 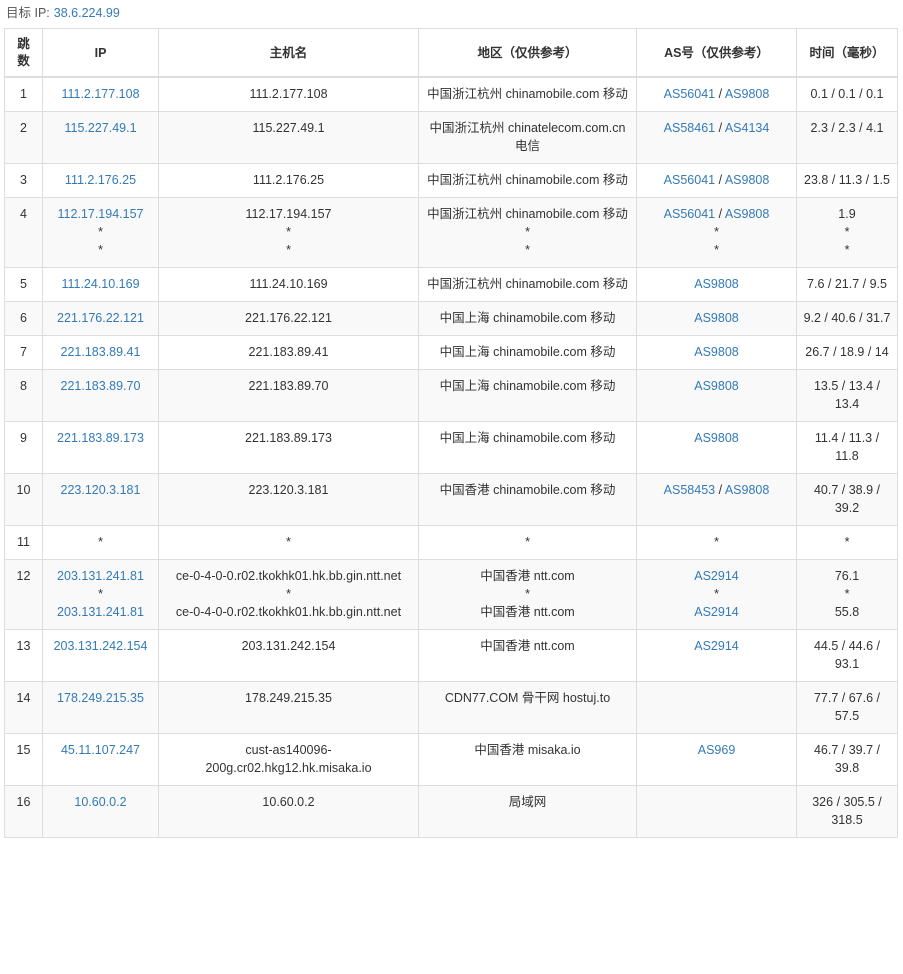 What do you see at coordinates (100, 180) in the screenshot?
I see `ip-link: 111.2.176.25` at bounding box center [100, 180].